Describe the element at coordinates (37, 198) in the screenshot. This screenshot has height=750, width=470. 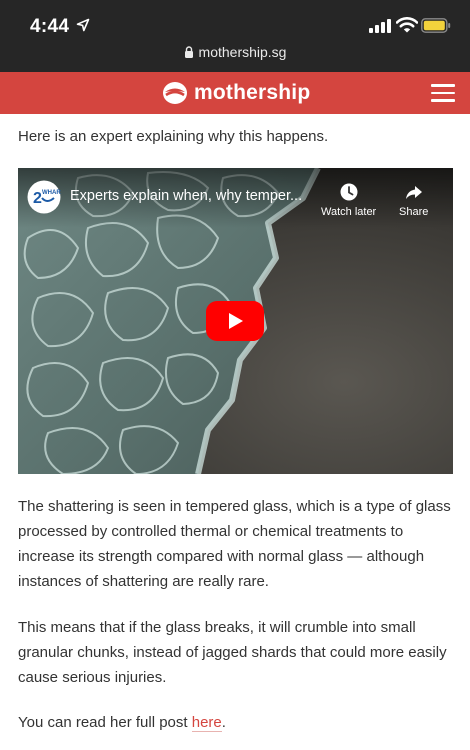
I see `svg-text: 2` at that location.